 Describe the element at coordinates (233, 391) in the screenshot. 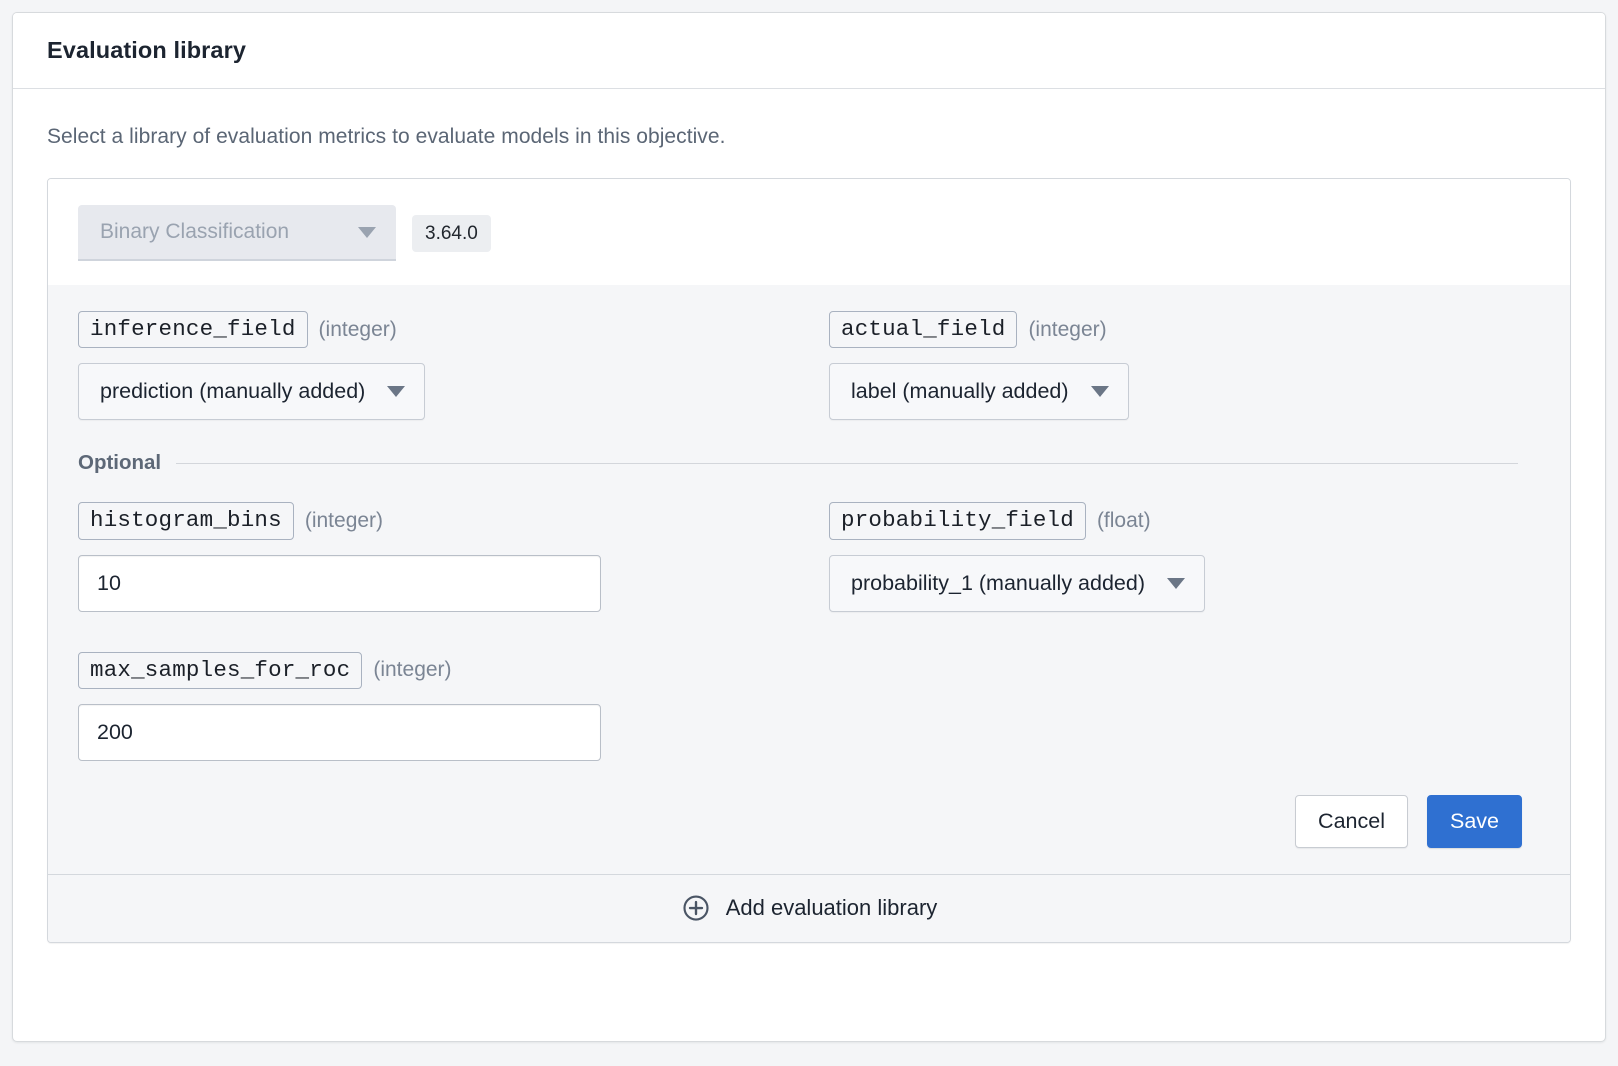

I see `inference-field-value: prediction (manually added)` at that location.